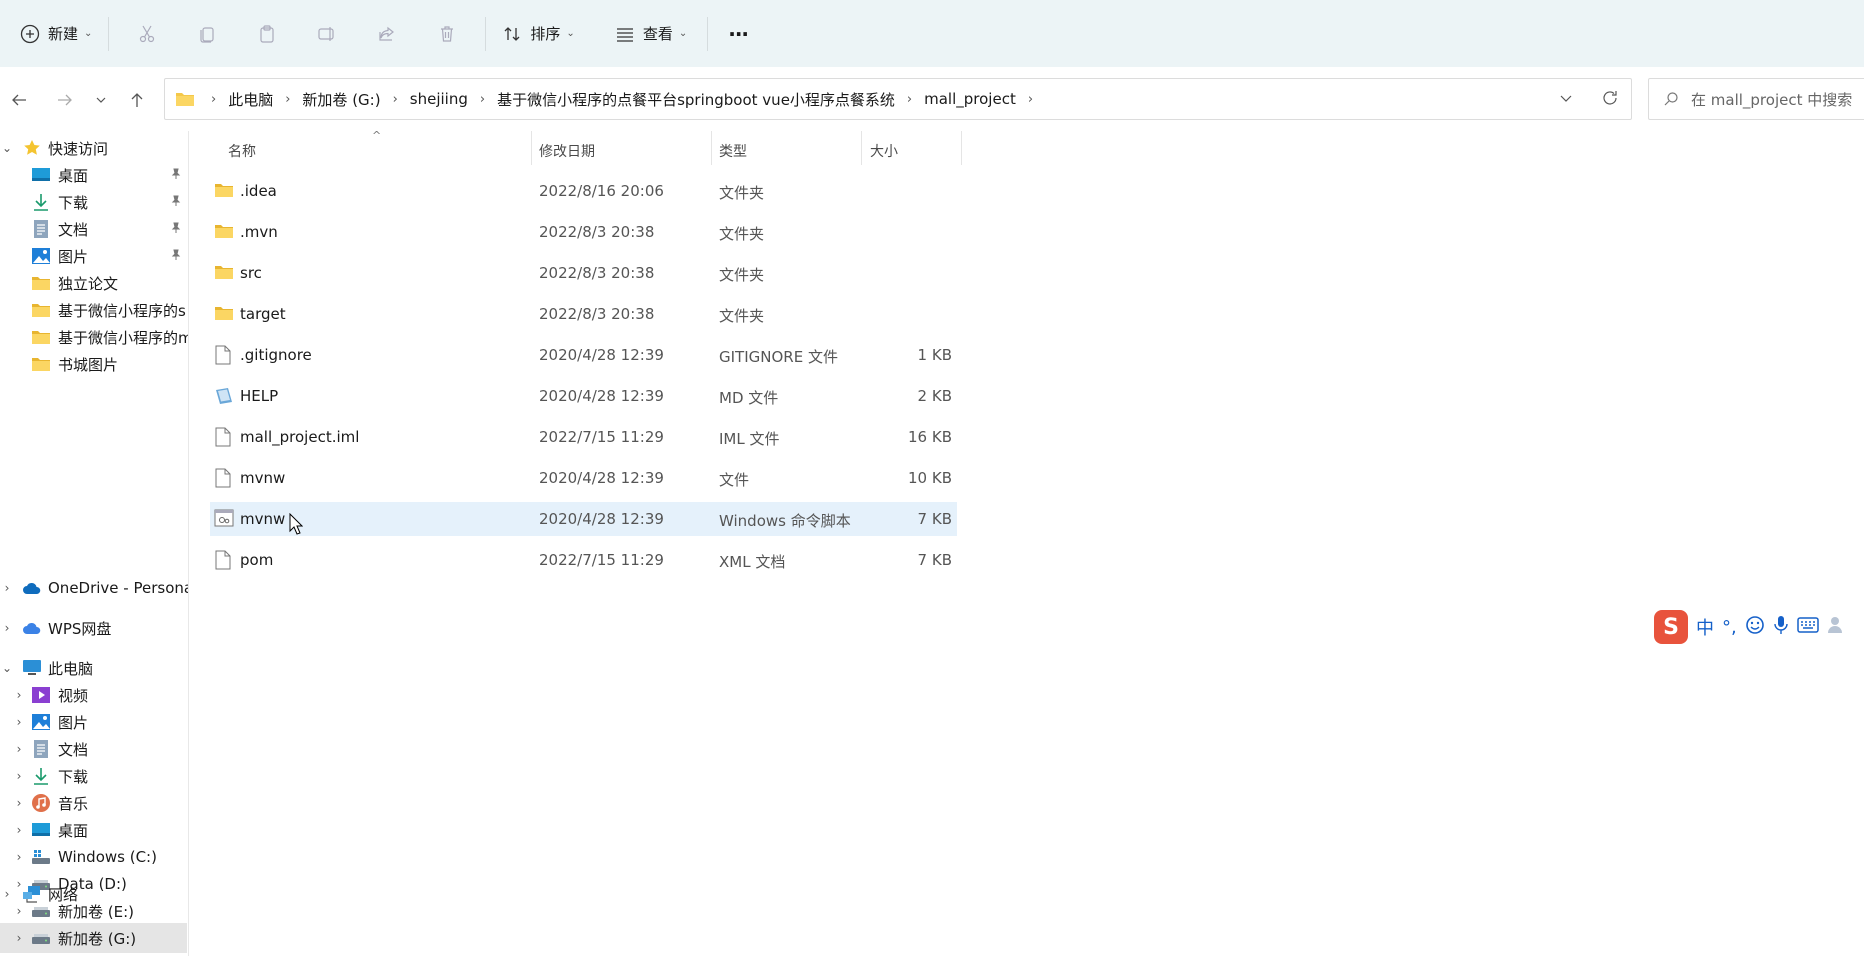 This screenshot has width=1864, height=956. What do you see at coordinates (733, 151) in the screenshot?
I see `column-header-type: 类型` at bounding box center [733, 151].